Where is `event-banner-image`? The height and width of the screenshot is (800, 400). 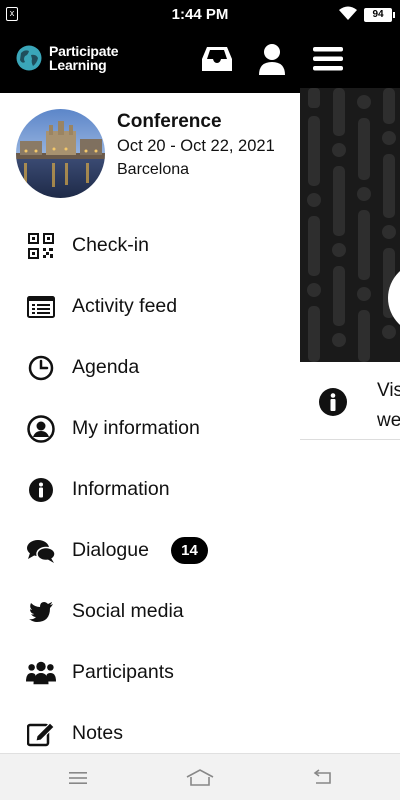 event-banner-image is located at coordinates (350, 225).